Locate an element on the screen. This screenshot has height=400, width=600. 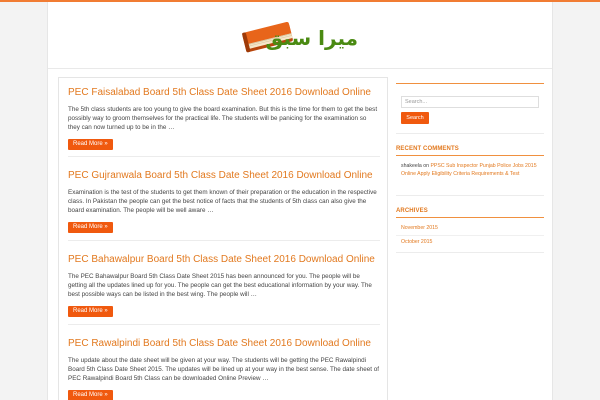
book-logo-icon: میرا سبق is located at coordinates (300, 37).